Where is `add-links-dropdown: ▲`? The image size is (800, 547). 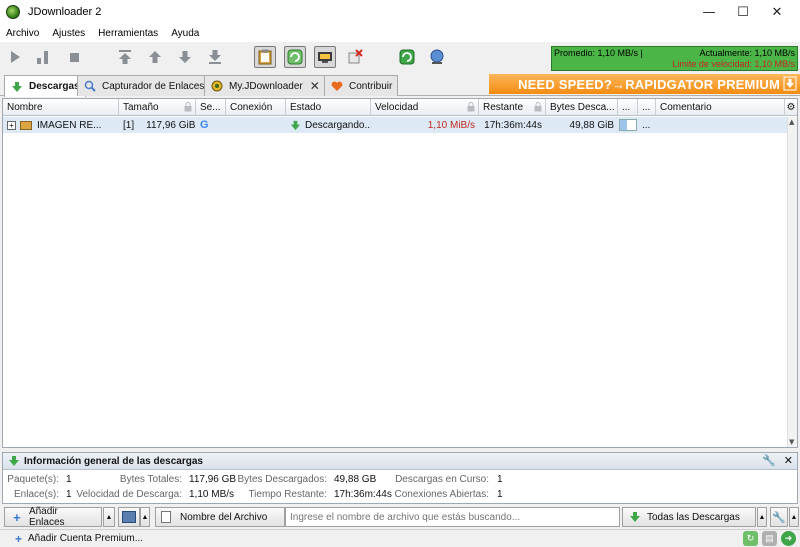 add-links-dropdown: ▲ is located at coordinates (109, 517).